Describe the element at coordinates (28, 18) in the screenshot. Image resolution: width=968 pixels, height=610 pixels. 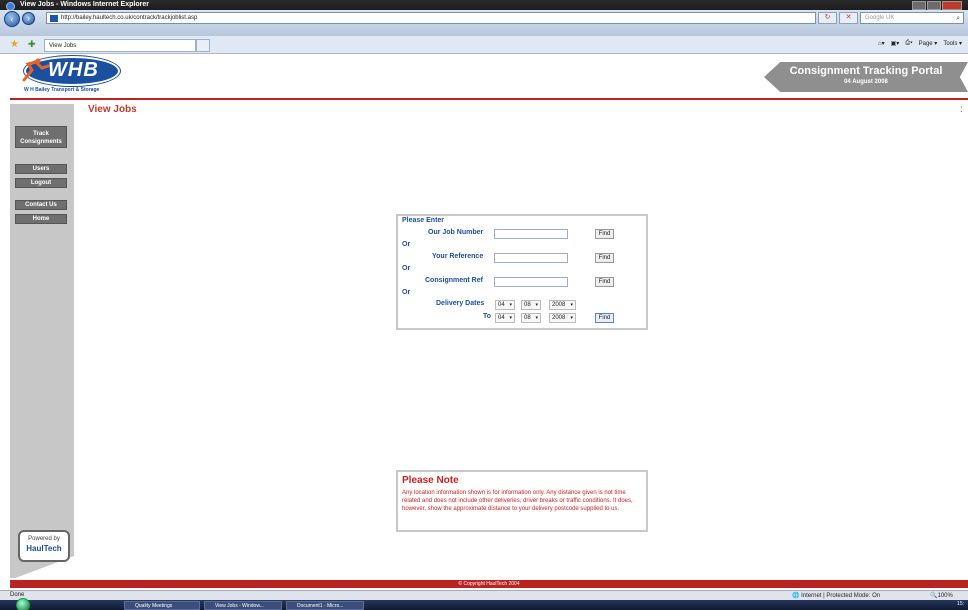
I see `forward-arrow-icon: ›` at that location.